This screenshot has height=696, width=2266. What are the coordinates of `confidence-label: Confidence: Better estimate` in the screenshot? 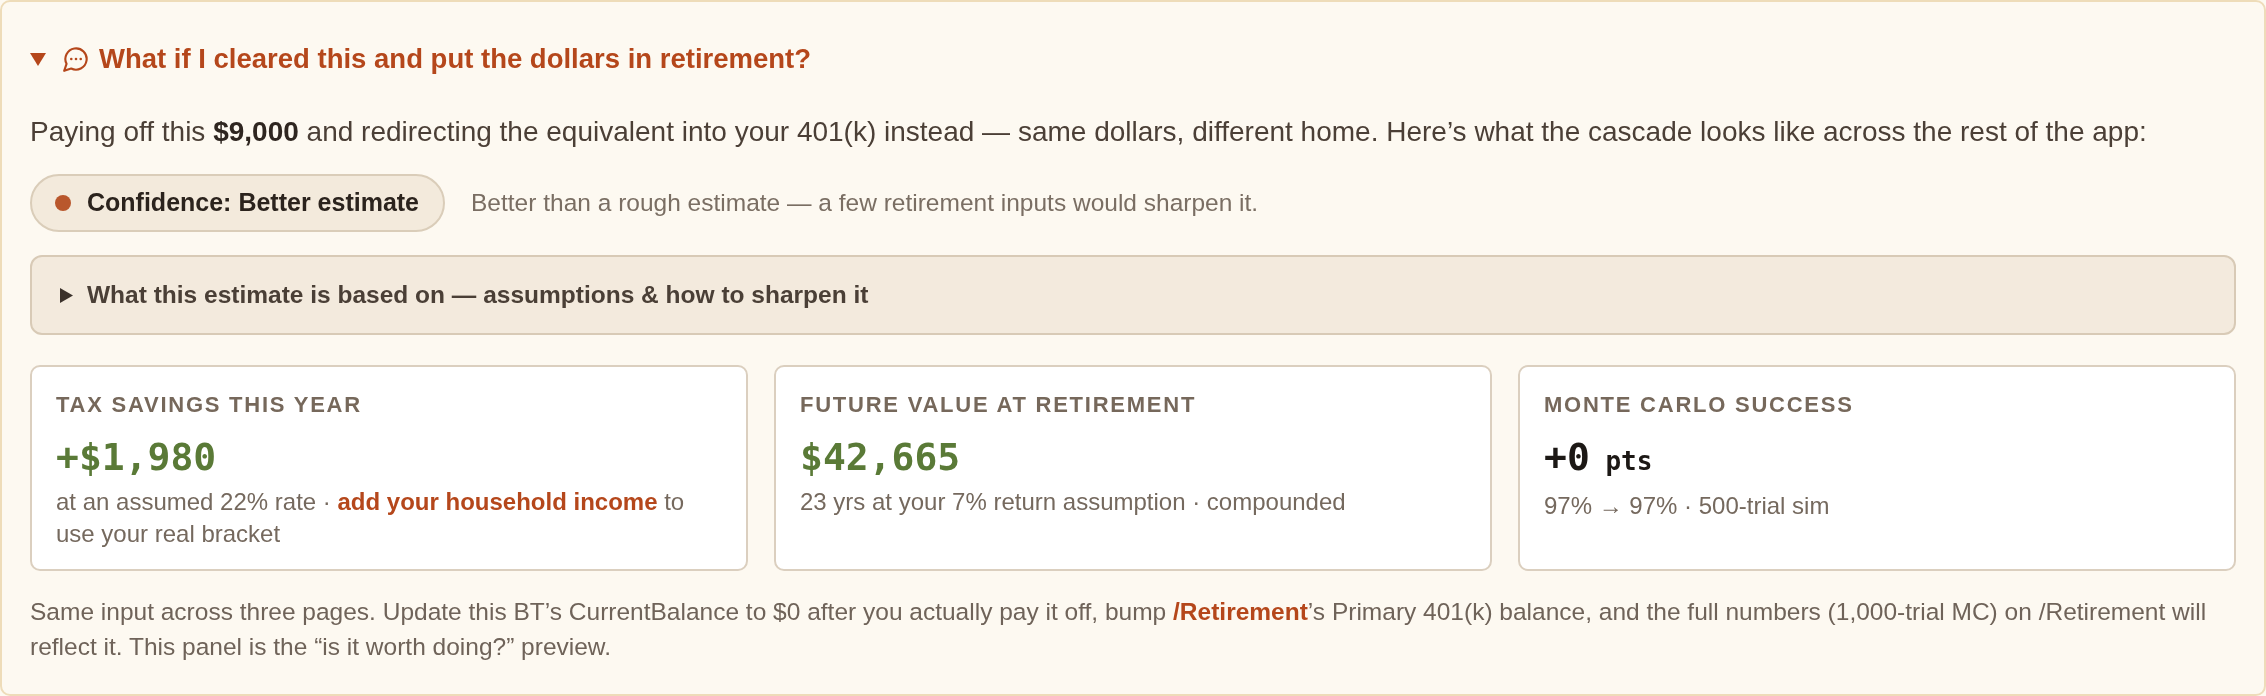 It's located at (253, 203).